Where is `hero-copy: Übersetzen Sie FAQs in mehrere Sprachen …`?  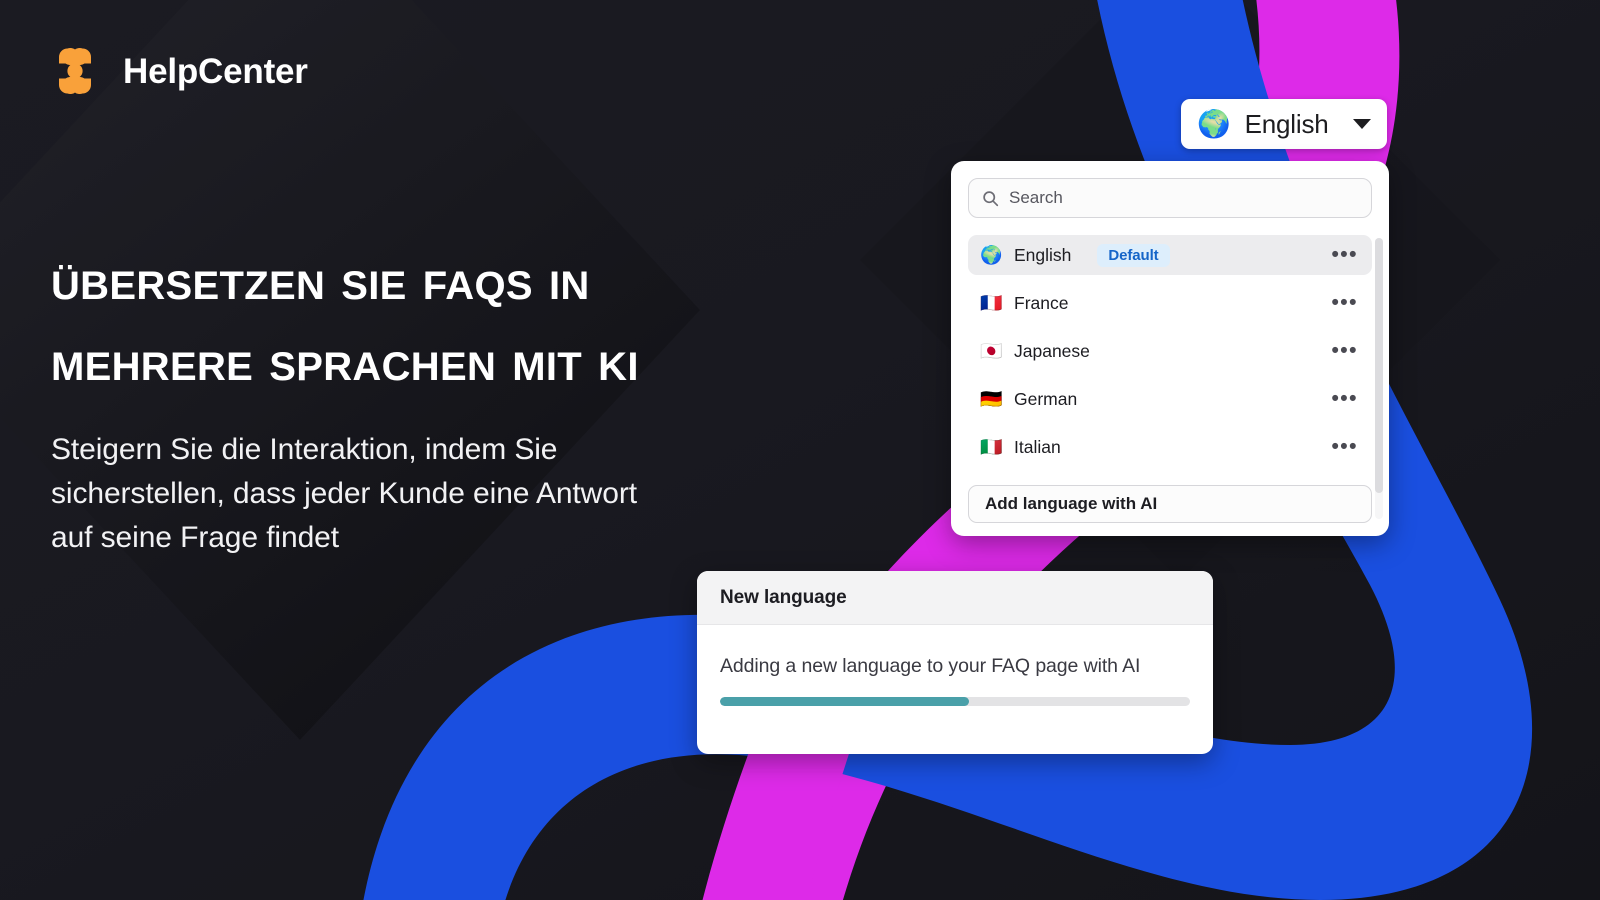
hero-copy: Übersetzen Sie FAQs in mehrere Sprachen … is located at coordinates (361, 400).